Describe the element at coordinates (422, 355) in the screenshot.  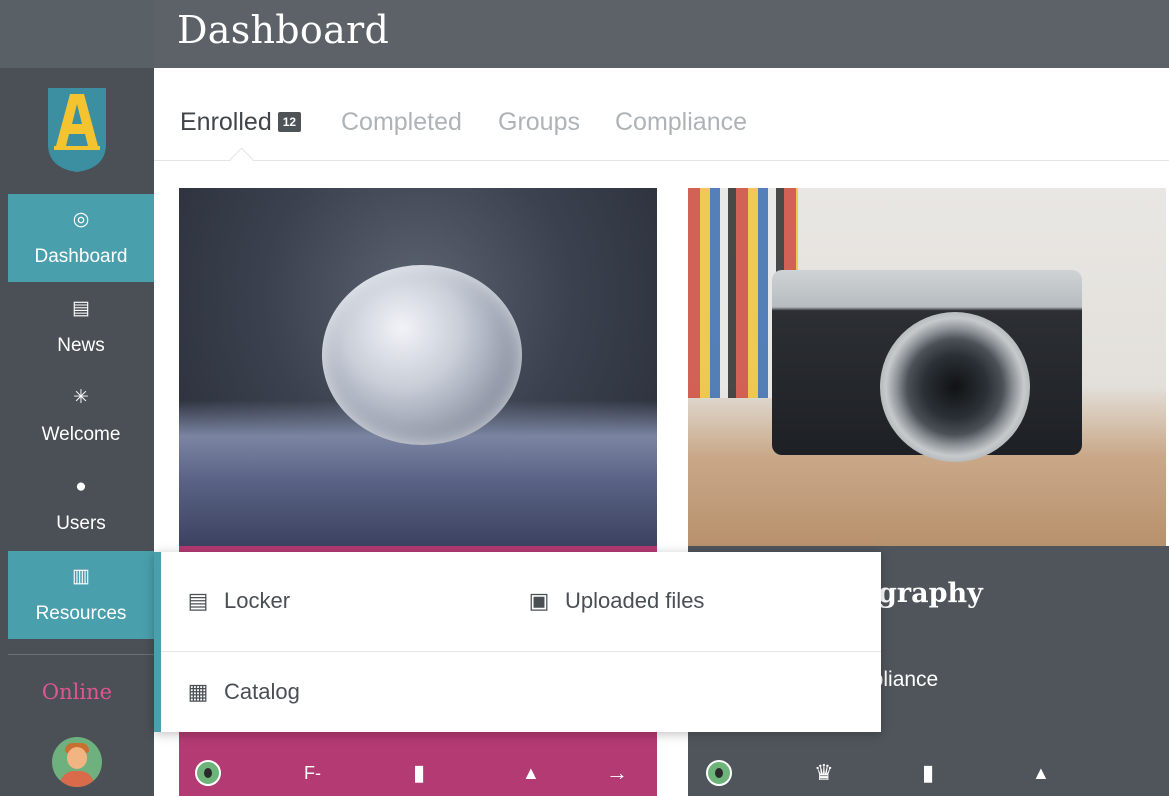
I see `photo-frozen-bubble` at that location.